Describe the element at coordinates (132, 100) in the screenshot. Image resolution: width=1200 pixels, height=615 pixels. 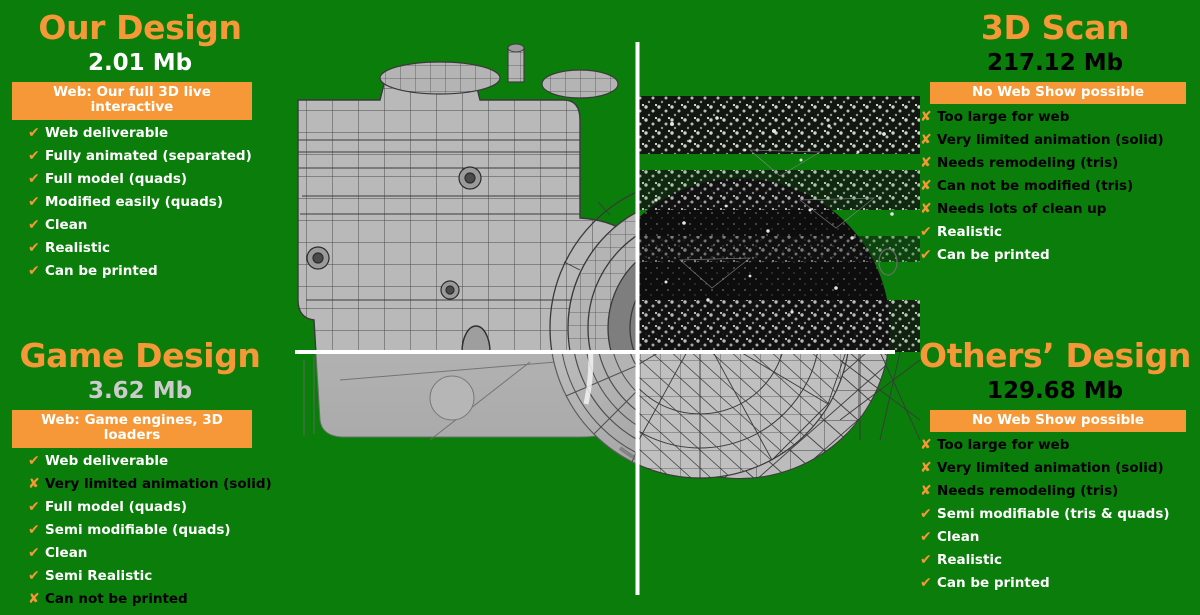
I see `web-banner-our-design: Web: Our full 3D live interactive` at that location.